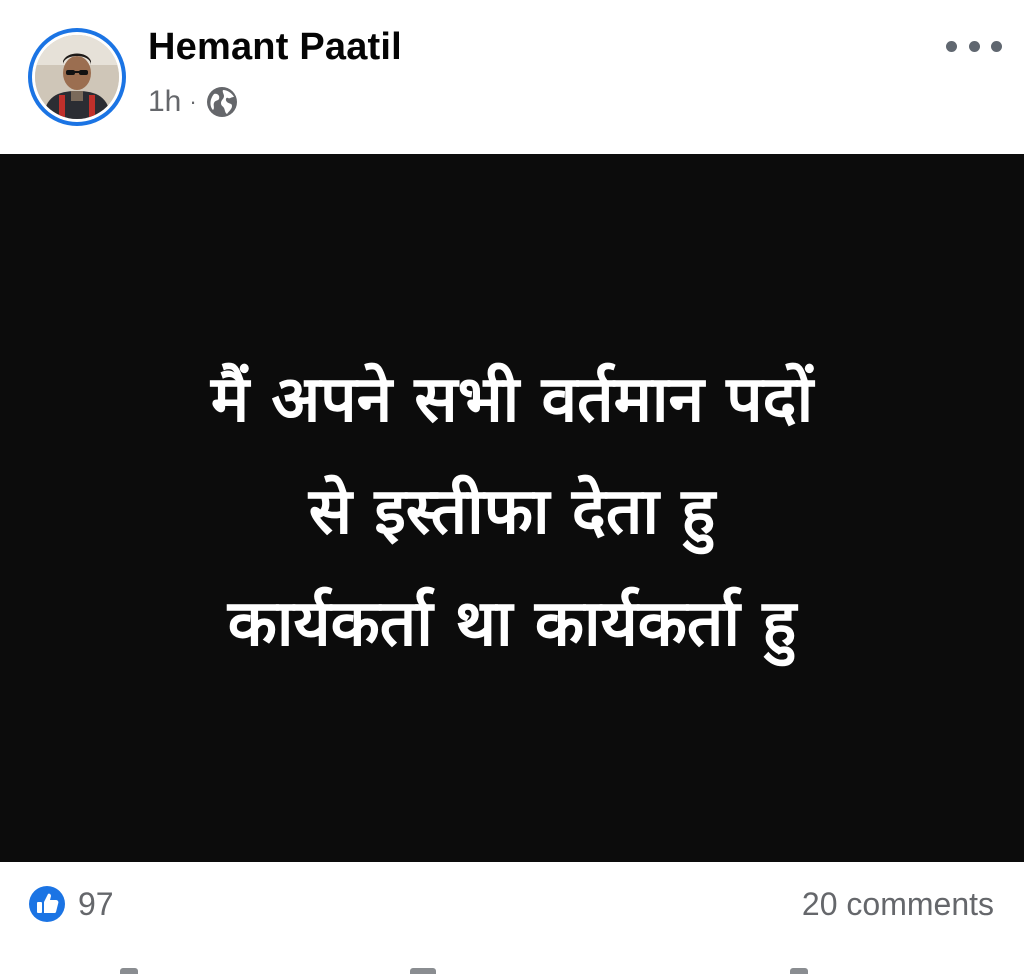 This screenshot has width=1024, height=974. What do you see at coordinates (164, 102) in the screenshot?
I see `post-timestamp: 1h` at bounding box center [164, 102].